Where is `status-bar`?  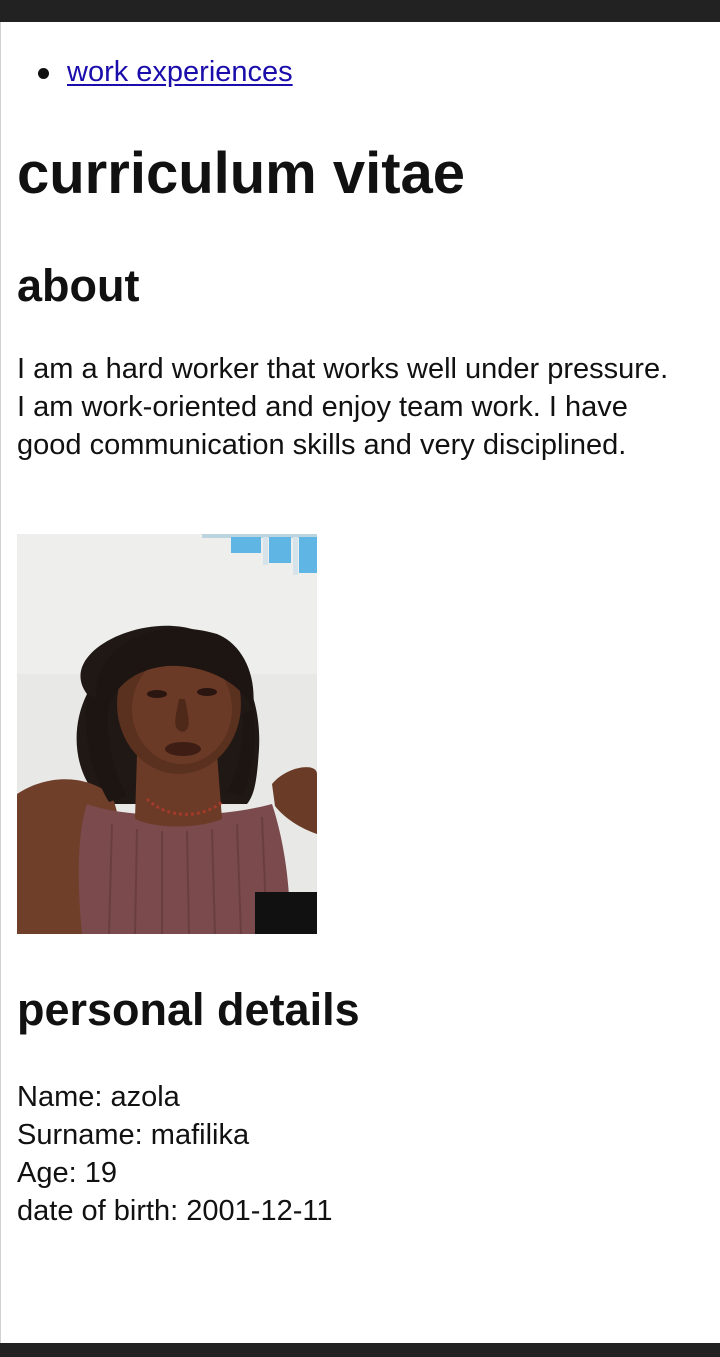 status-bar is located at coordinates (360, 11).